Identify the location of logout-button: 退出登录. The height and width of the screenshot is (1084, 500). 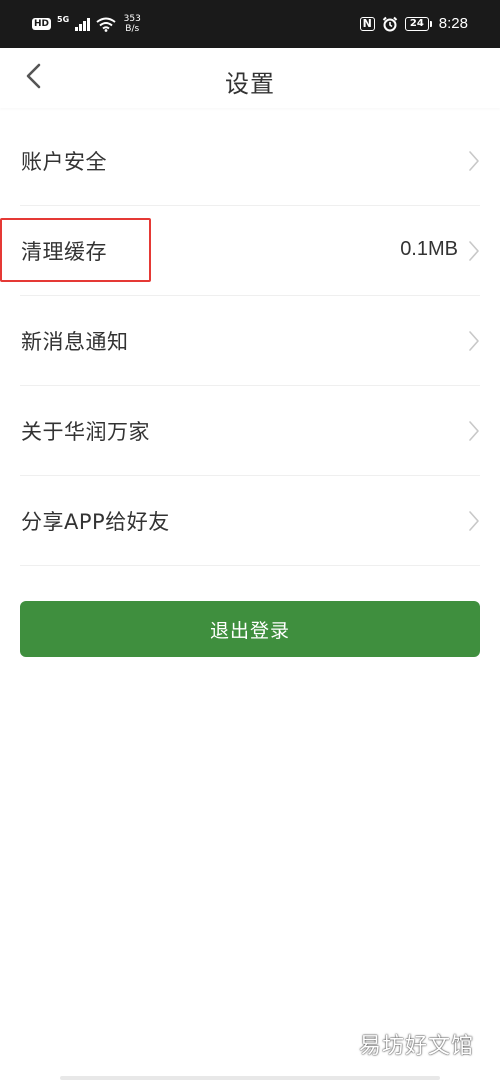
(250, 629).